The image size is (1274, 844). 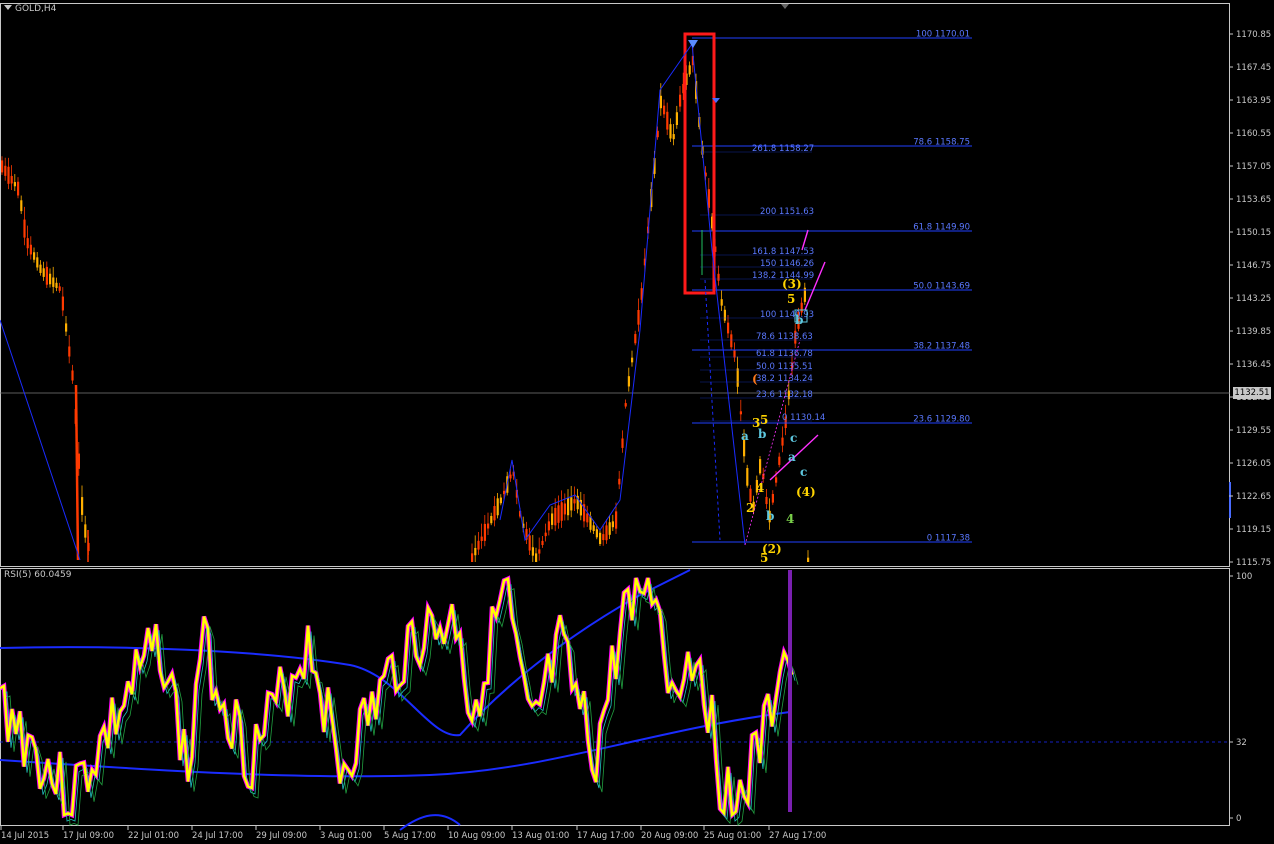 What do you see at coordinates (1253, 464) in the screenshot?
I see `price-axis-label: 1126.05` at bounding box center [1253, 464].